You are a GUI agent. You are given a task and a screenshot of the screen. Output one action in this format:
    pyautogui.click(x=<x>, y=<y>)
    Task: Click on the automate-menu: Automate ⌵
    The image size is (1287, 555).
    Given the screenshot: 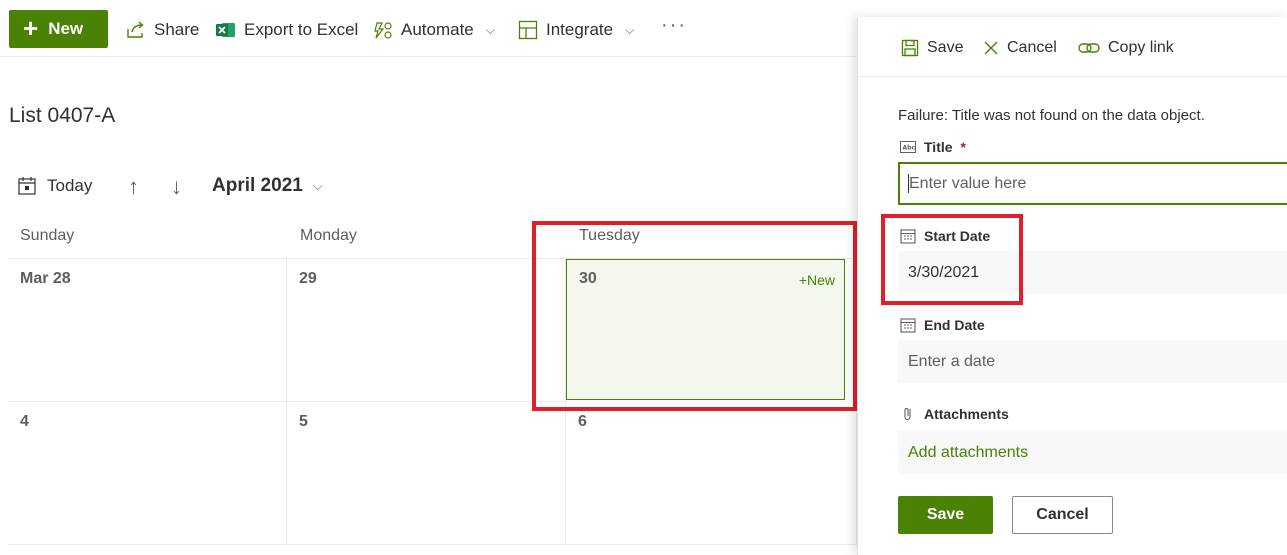 What is the action you would take?
    pyautogui.click(x=434, y=30)
    